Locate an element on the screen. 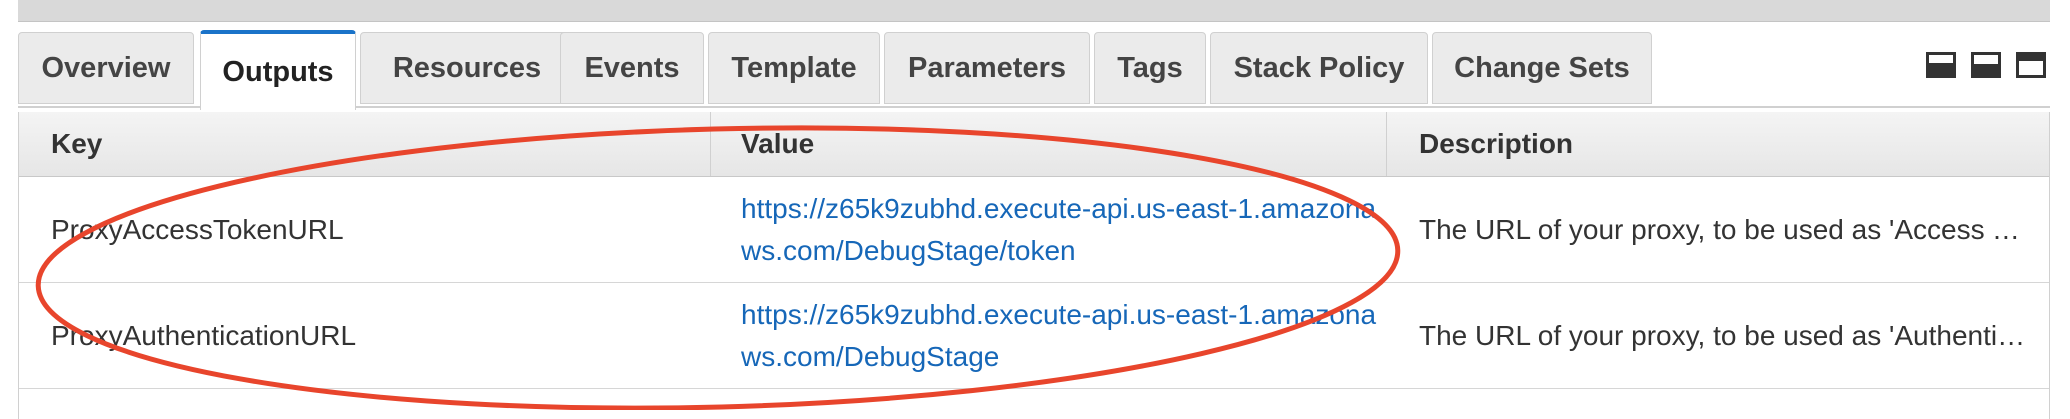 The height and width of the screenshot is (419, 2070). column-header-key: Key is located at coordinates (365, 144).